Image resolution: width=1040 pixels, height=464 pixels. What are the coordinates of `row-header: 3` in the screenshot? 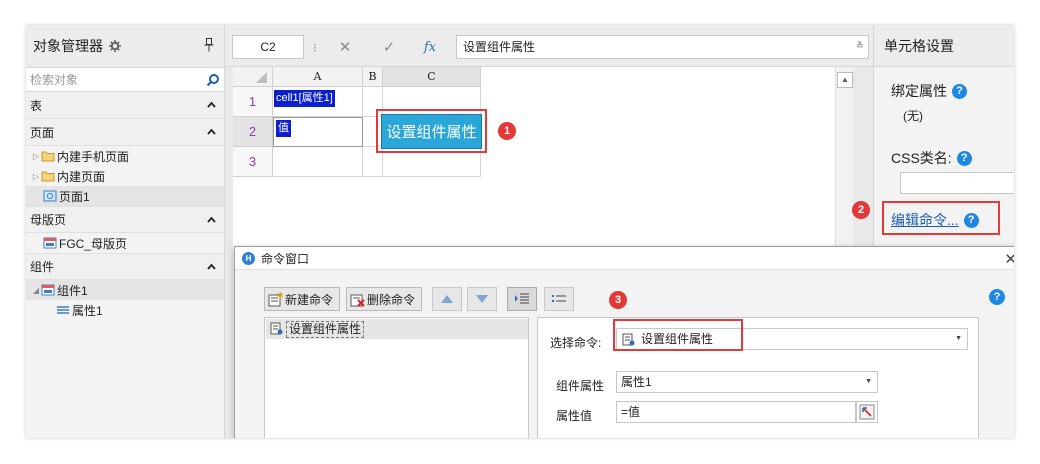 It's located at (253, 162).